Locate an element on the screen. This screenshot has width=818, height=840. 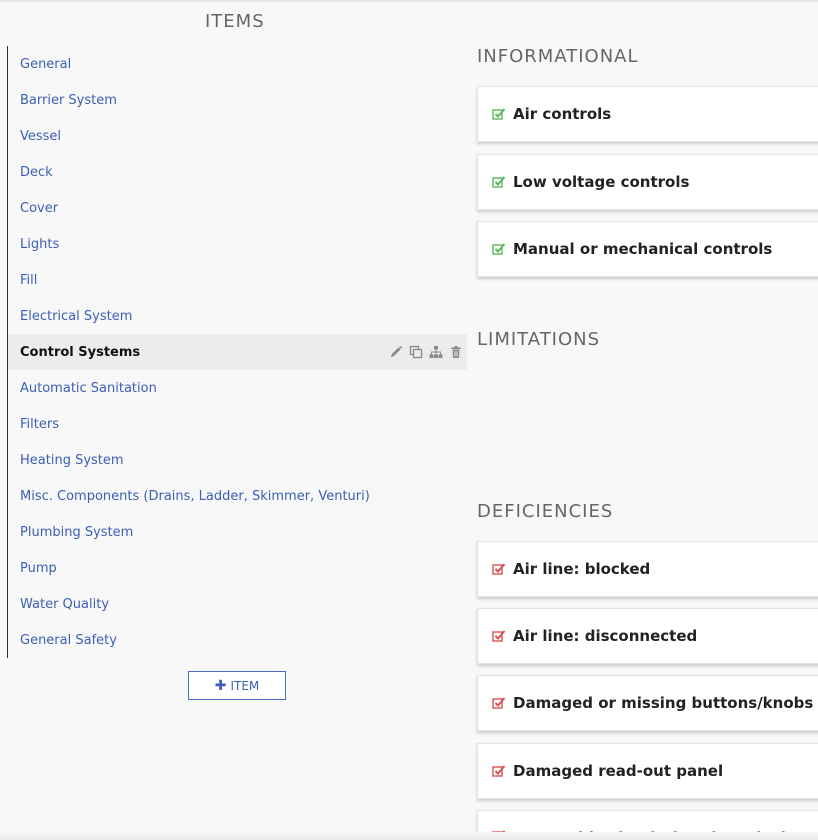
plus-icon: ✚ is located at coordinates (220, 685).